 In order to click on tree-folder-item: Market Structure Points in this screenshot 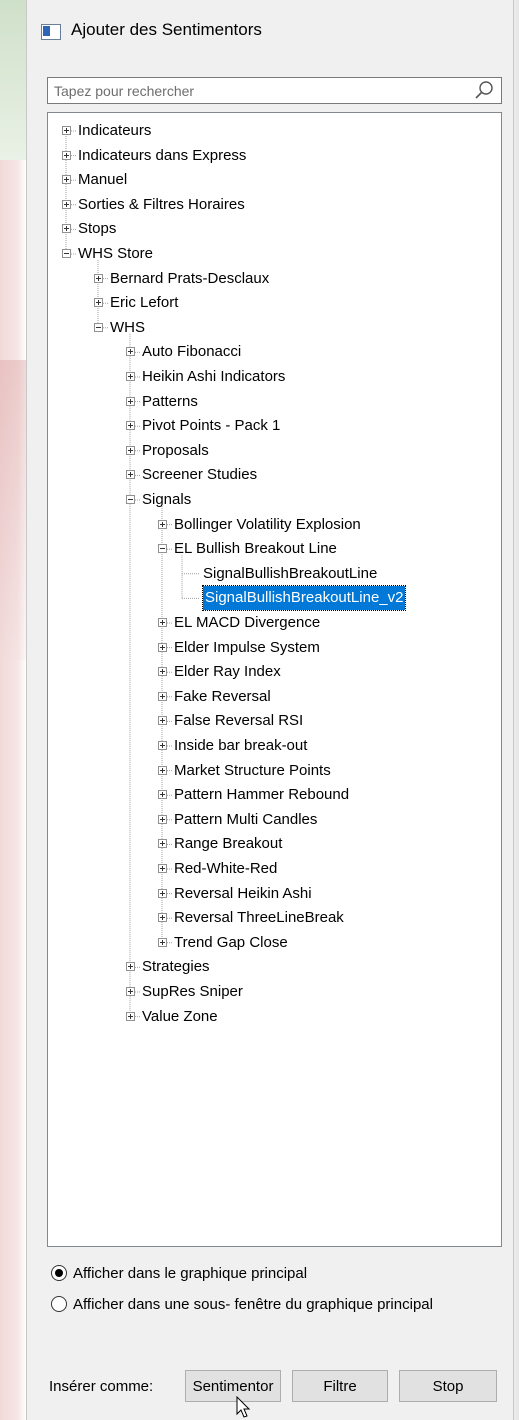, I will do `click(273, 771)`.